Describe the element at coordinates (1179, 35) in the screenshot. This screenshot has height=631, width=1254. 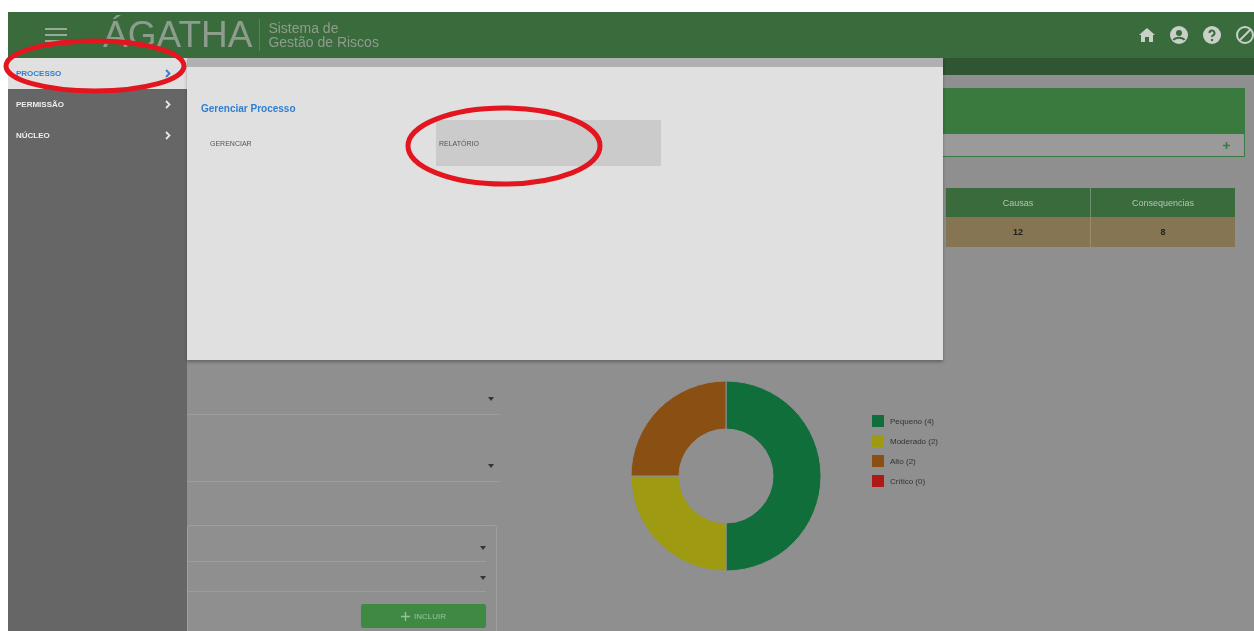
I see `account-icon` at that location.